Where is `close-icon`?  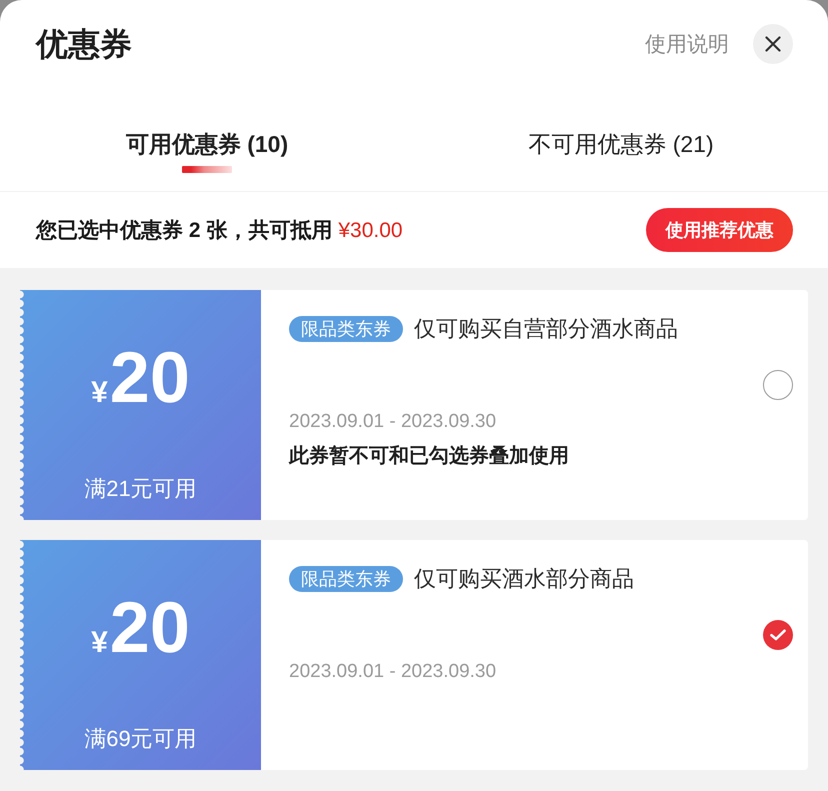
close-icon is located at coordinates (773, 44).